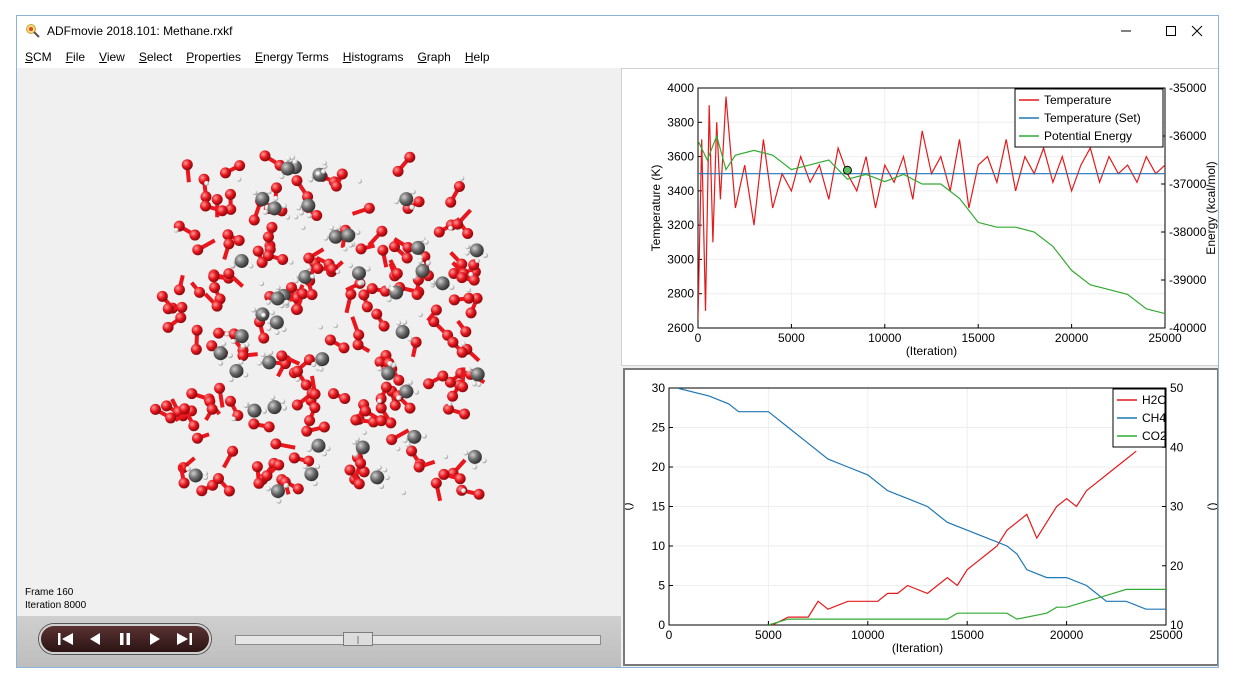  What do you see at coordinates (661, 625) in the screenshot?
I see `y-tick-label: 0` at bounding box center [661, 625].